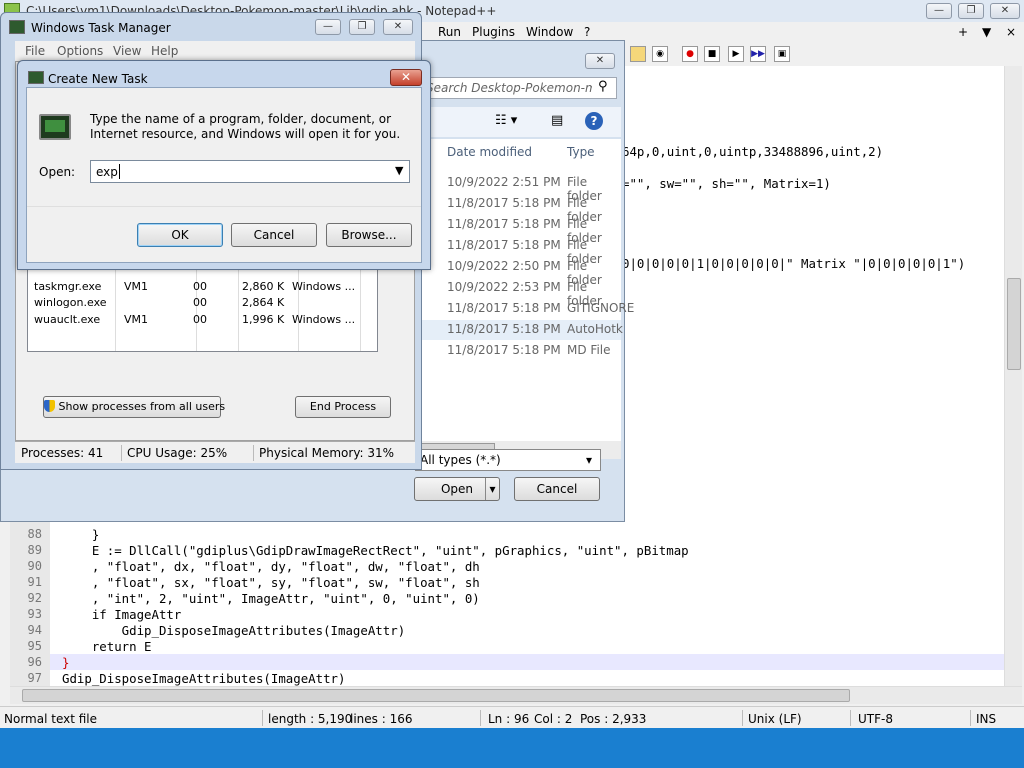 The image size is (1024, 768). Describe the element at coordinates (549, 32) in the screenshot. I see `menu-window: Window` at that location.